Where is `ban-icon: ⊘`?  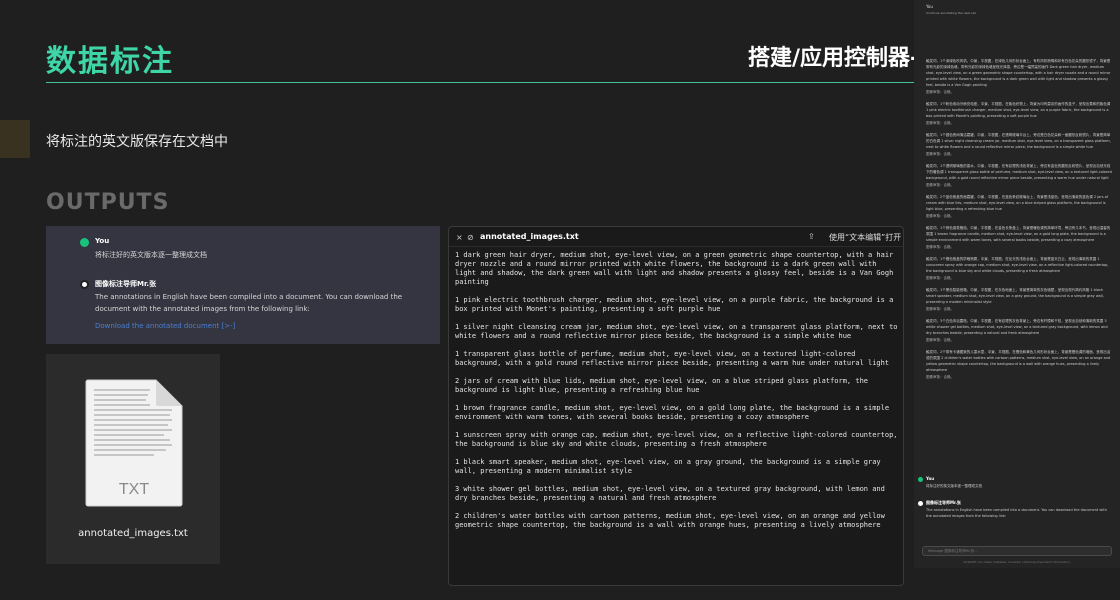
ban-icon: ⊘ is located at coordinates (470, 237).